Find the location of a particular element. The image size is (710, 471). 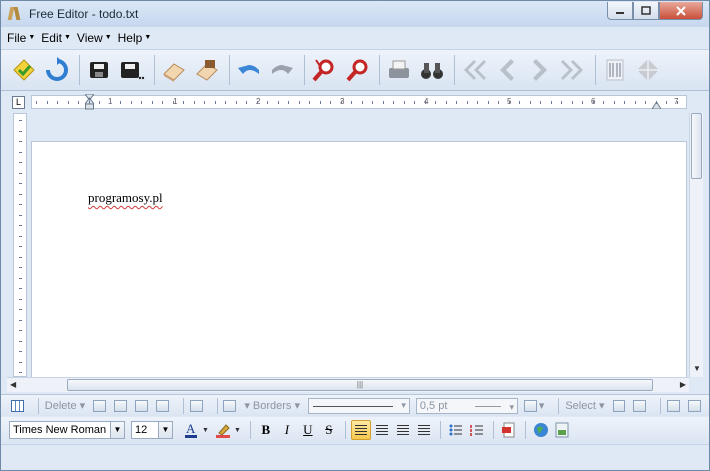

image-button is located at coordinates (562, 430).